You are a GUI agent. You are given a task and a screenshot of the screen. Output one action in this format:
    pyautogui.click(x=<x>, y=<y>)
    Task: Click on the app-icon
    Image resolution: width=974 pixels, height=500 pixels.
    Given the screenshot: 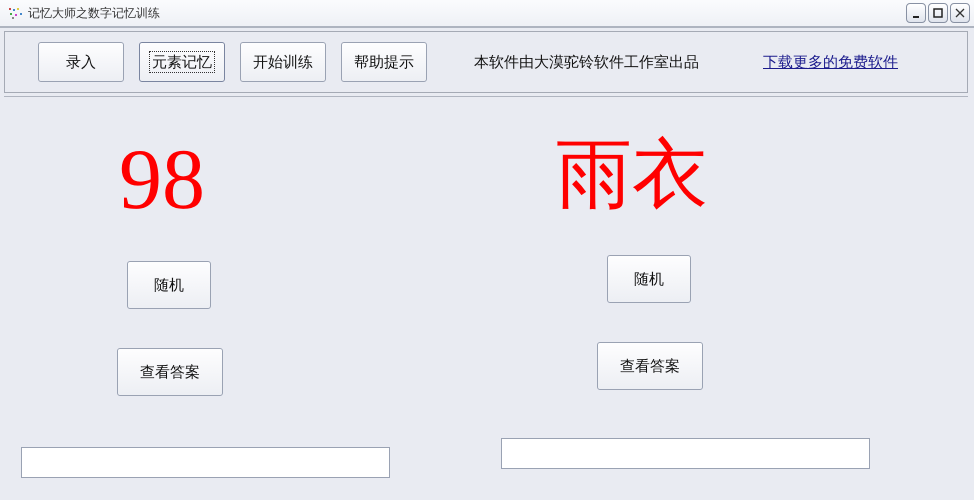 What is the action you would take?
    pyautogui.click(x=16, y=13)
    